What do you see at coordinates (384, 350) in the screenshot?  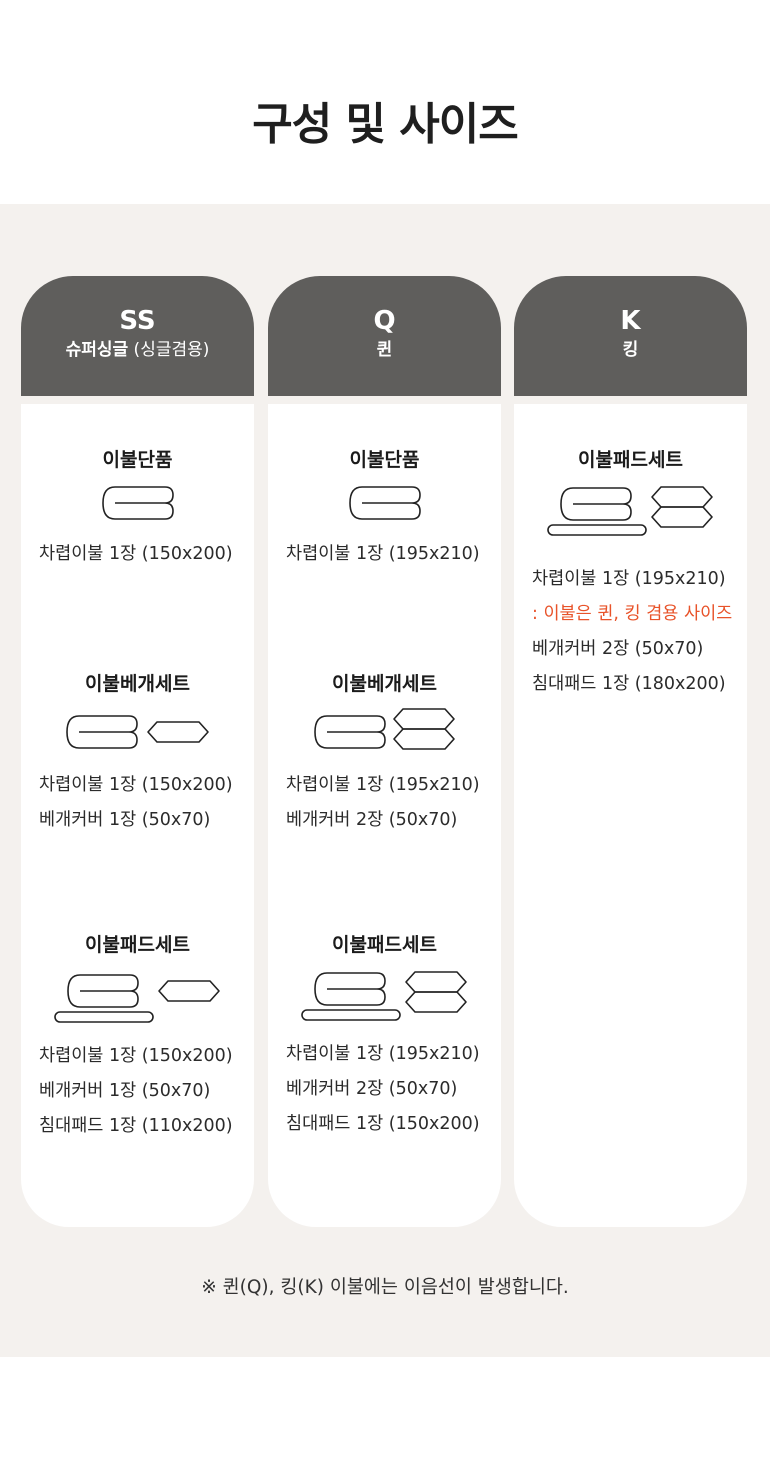 I see `size-name: 퀸` at bounding box center [384, 350].